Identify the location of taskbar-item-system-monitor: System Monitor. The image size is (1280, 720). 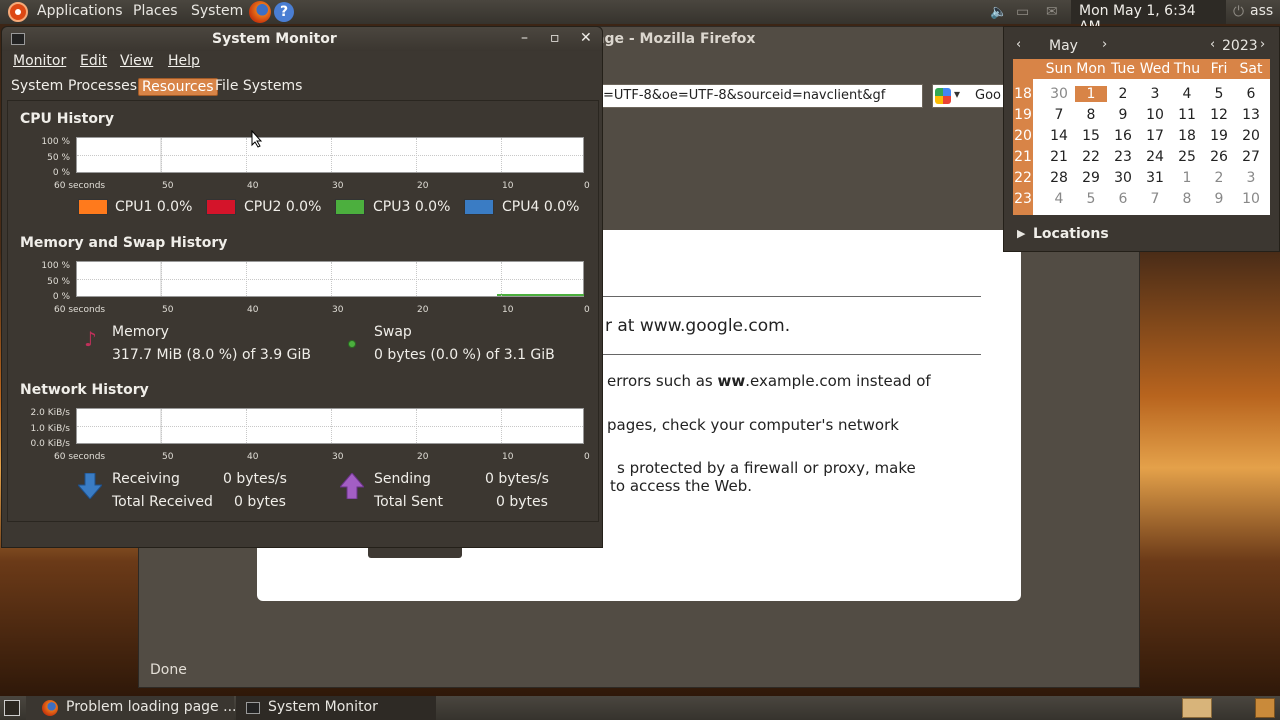
(336, 708).